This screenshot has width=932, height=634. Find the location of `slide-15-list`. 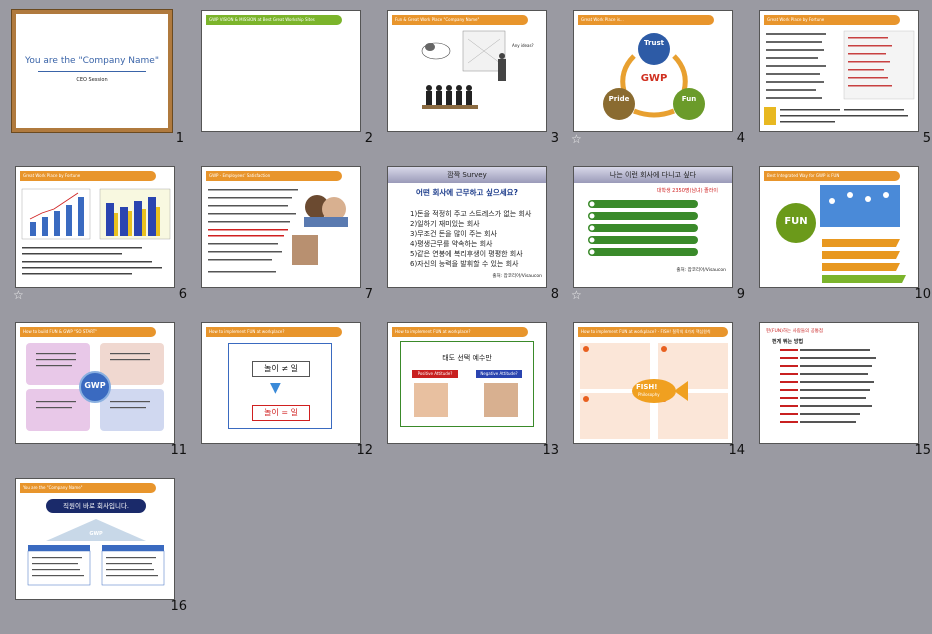

slide-15-list is located at coordinates (828, 386).